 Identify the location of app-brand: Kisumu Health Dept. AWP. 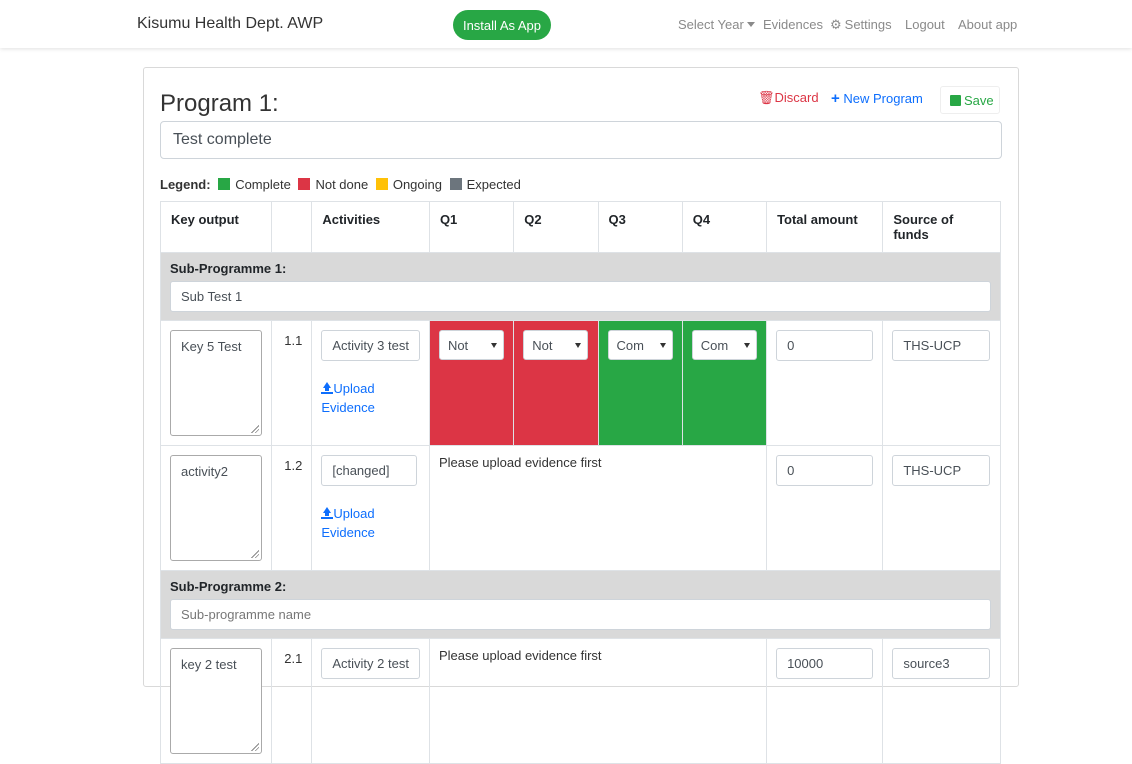
(230, 24).